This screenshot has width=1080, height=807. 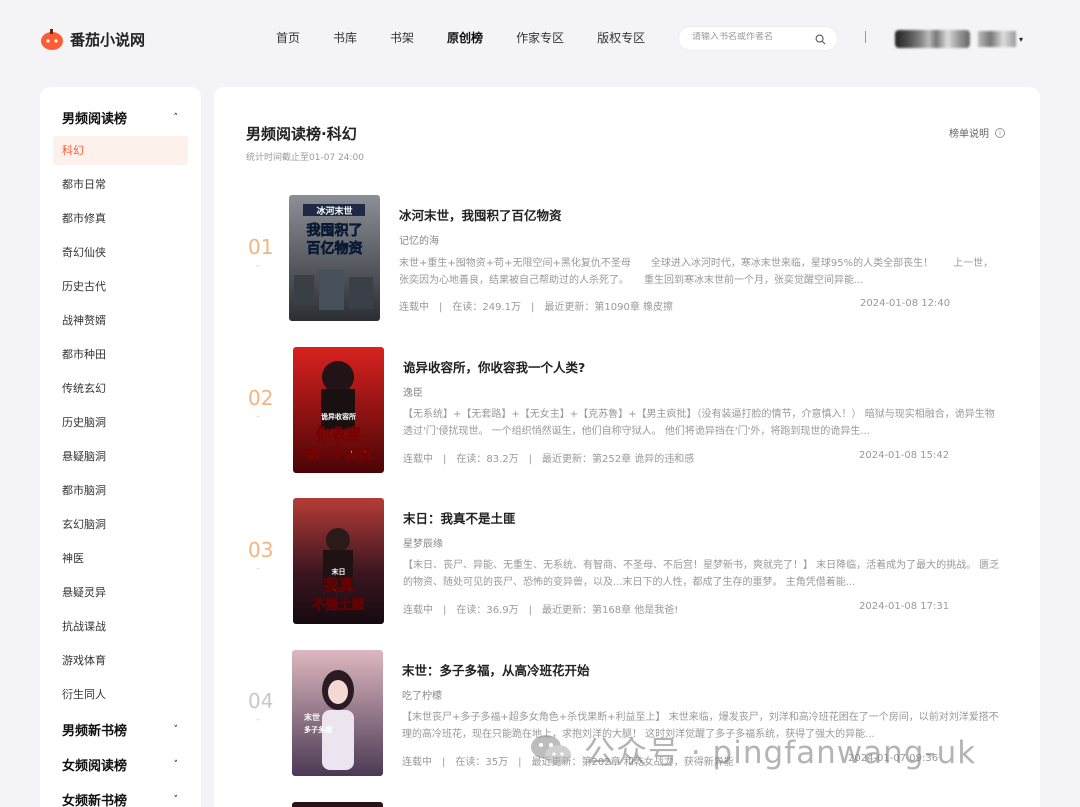 What do you see at coordinates (1021, 39) in the screenshot?
I see `caret-down-icon: ▾` at bounding box center [1021, 39].